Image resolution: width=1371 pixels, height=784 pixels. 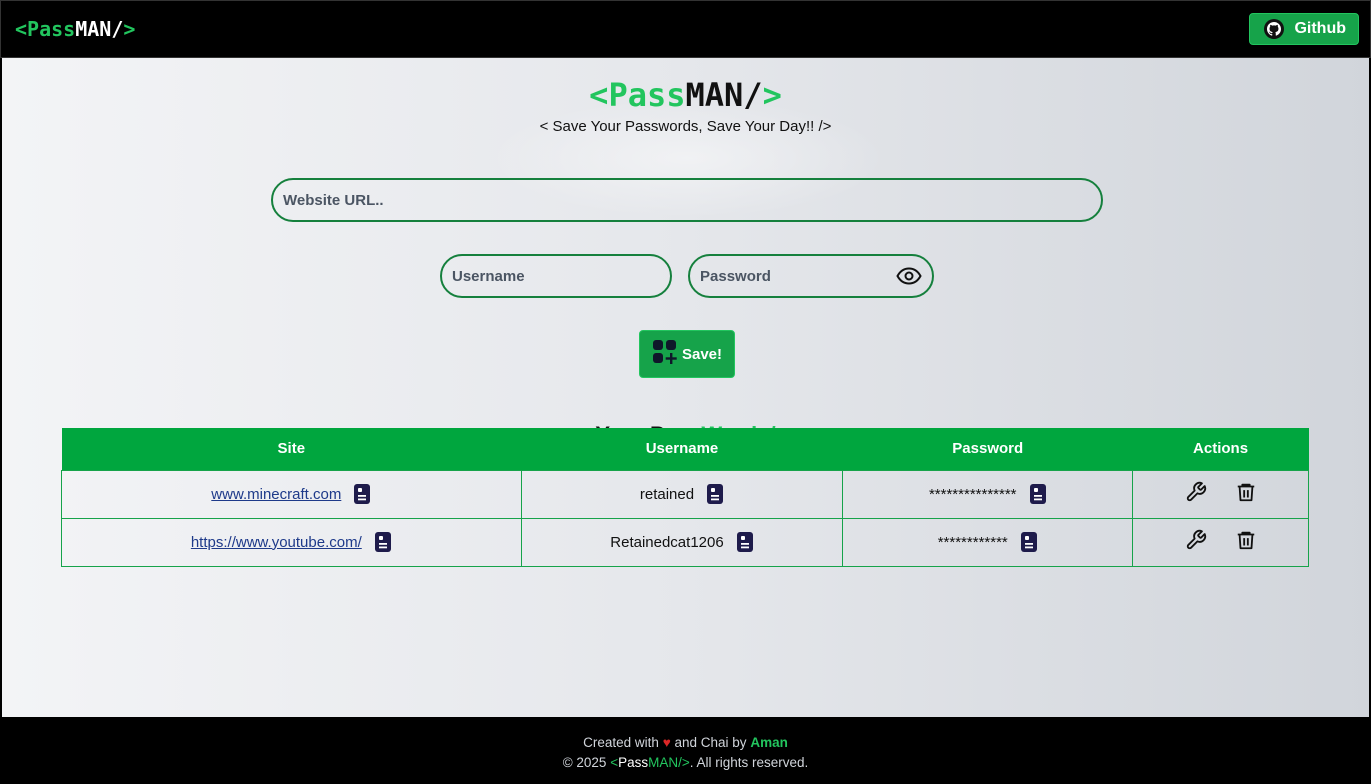 I want to click on show-password-eye-icon, so click(x=909, y=276).